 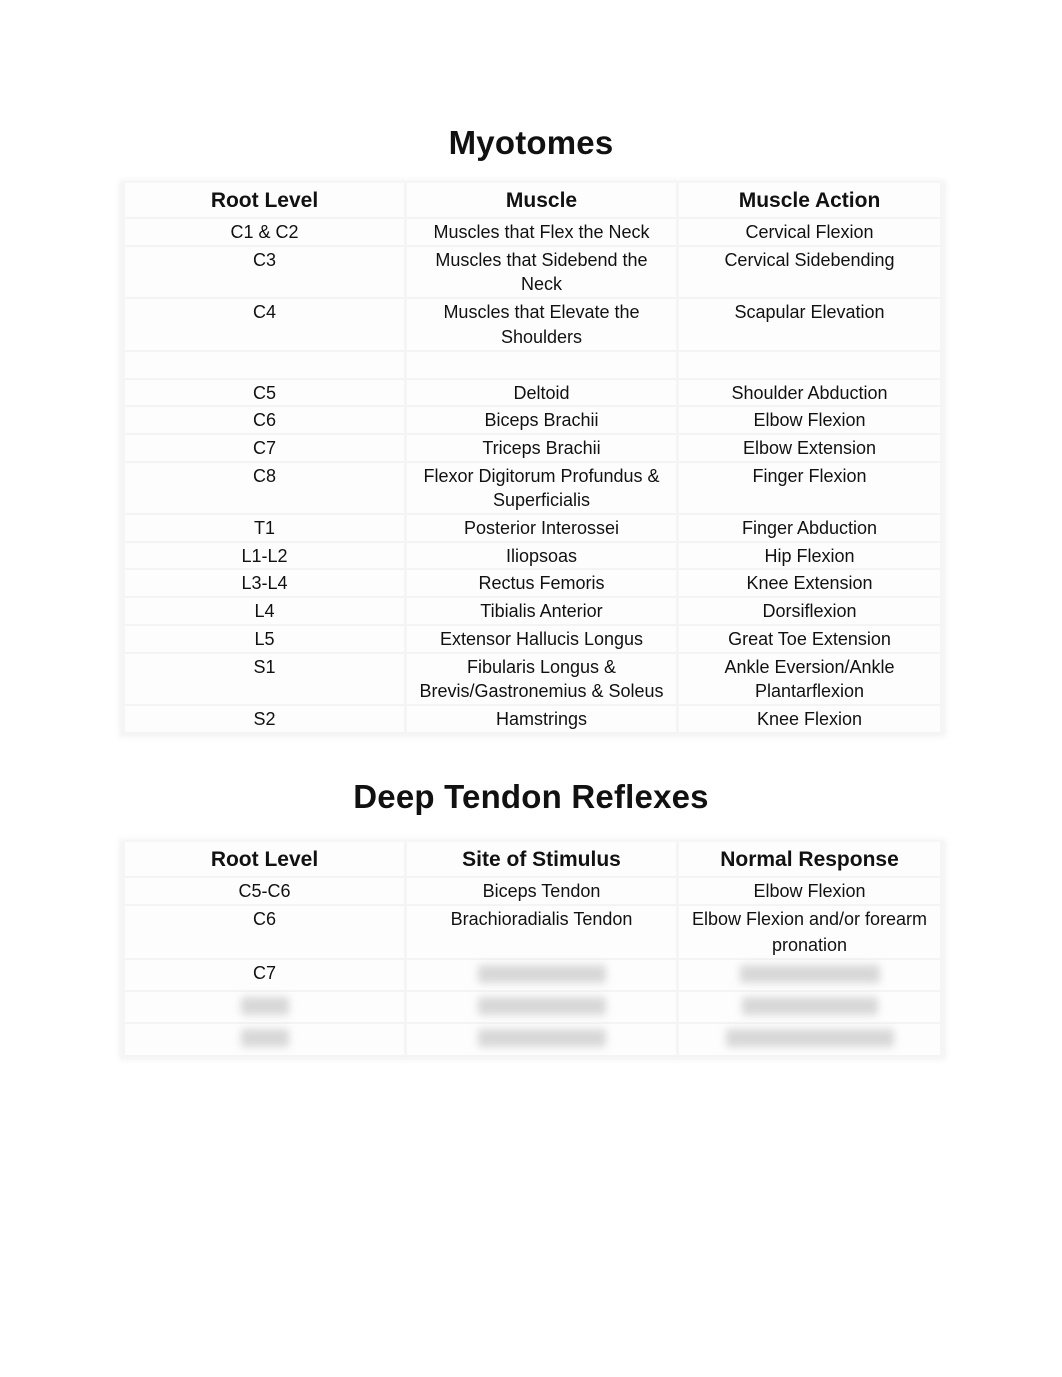 I want to click on root-level-cell: C8, so click(x=265, y=488).